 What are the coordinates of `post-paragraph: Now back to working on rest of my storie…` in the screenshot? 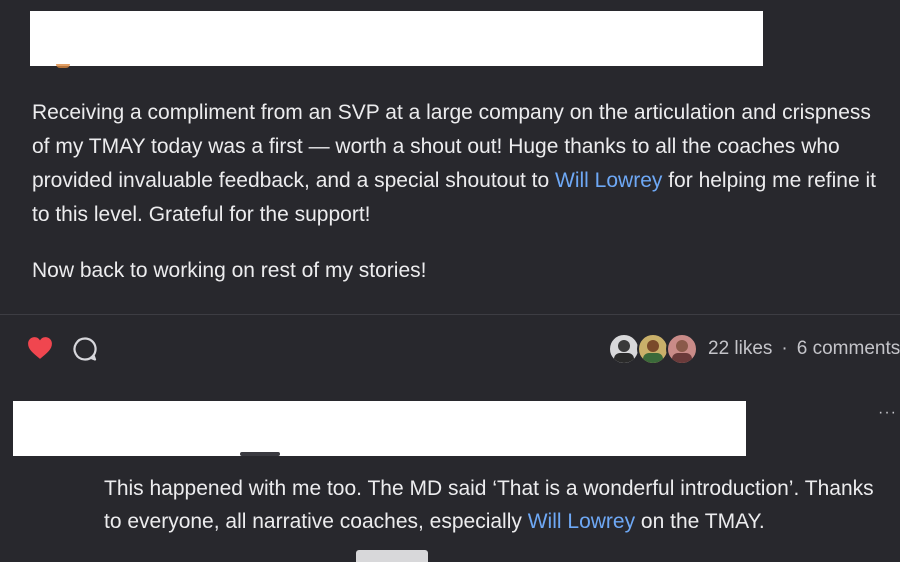 It's located at (229, 270).